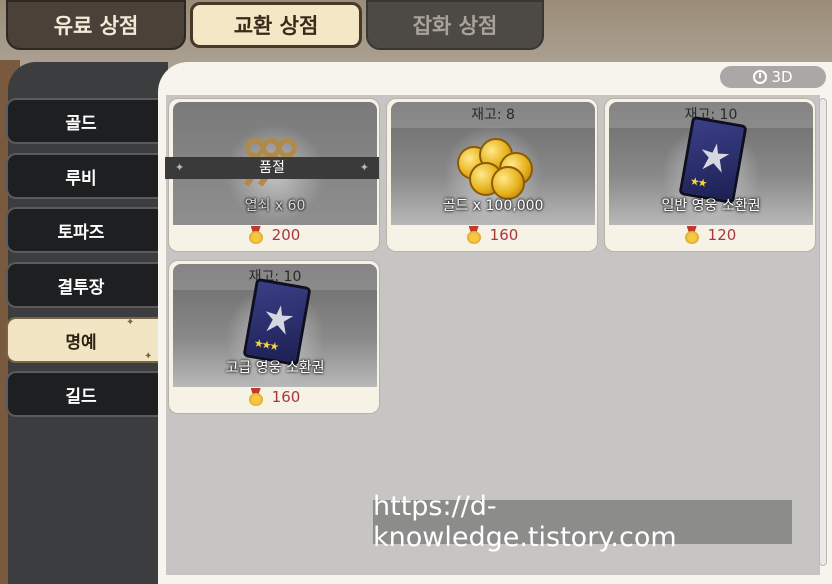 The height and width of the screenshot is (584, 832). What do you see at coordinates (275, 206) in the screenshot?
I see `item-name: 열쇠 x 60` at bounding box center [275, 206].